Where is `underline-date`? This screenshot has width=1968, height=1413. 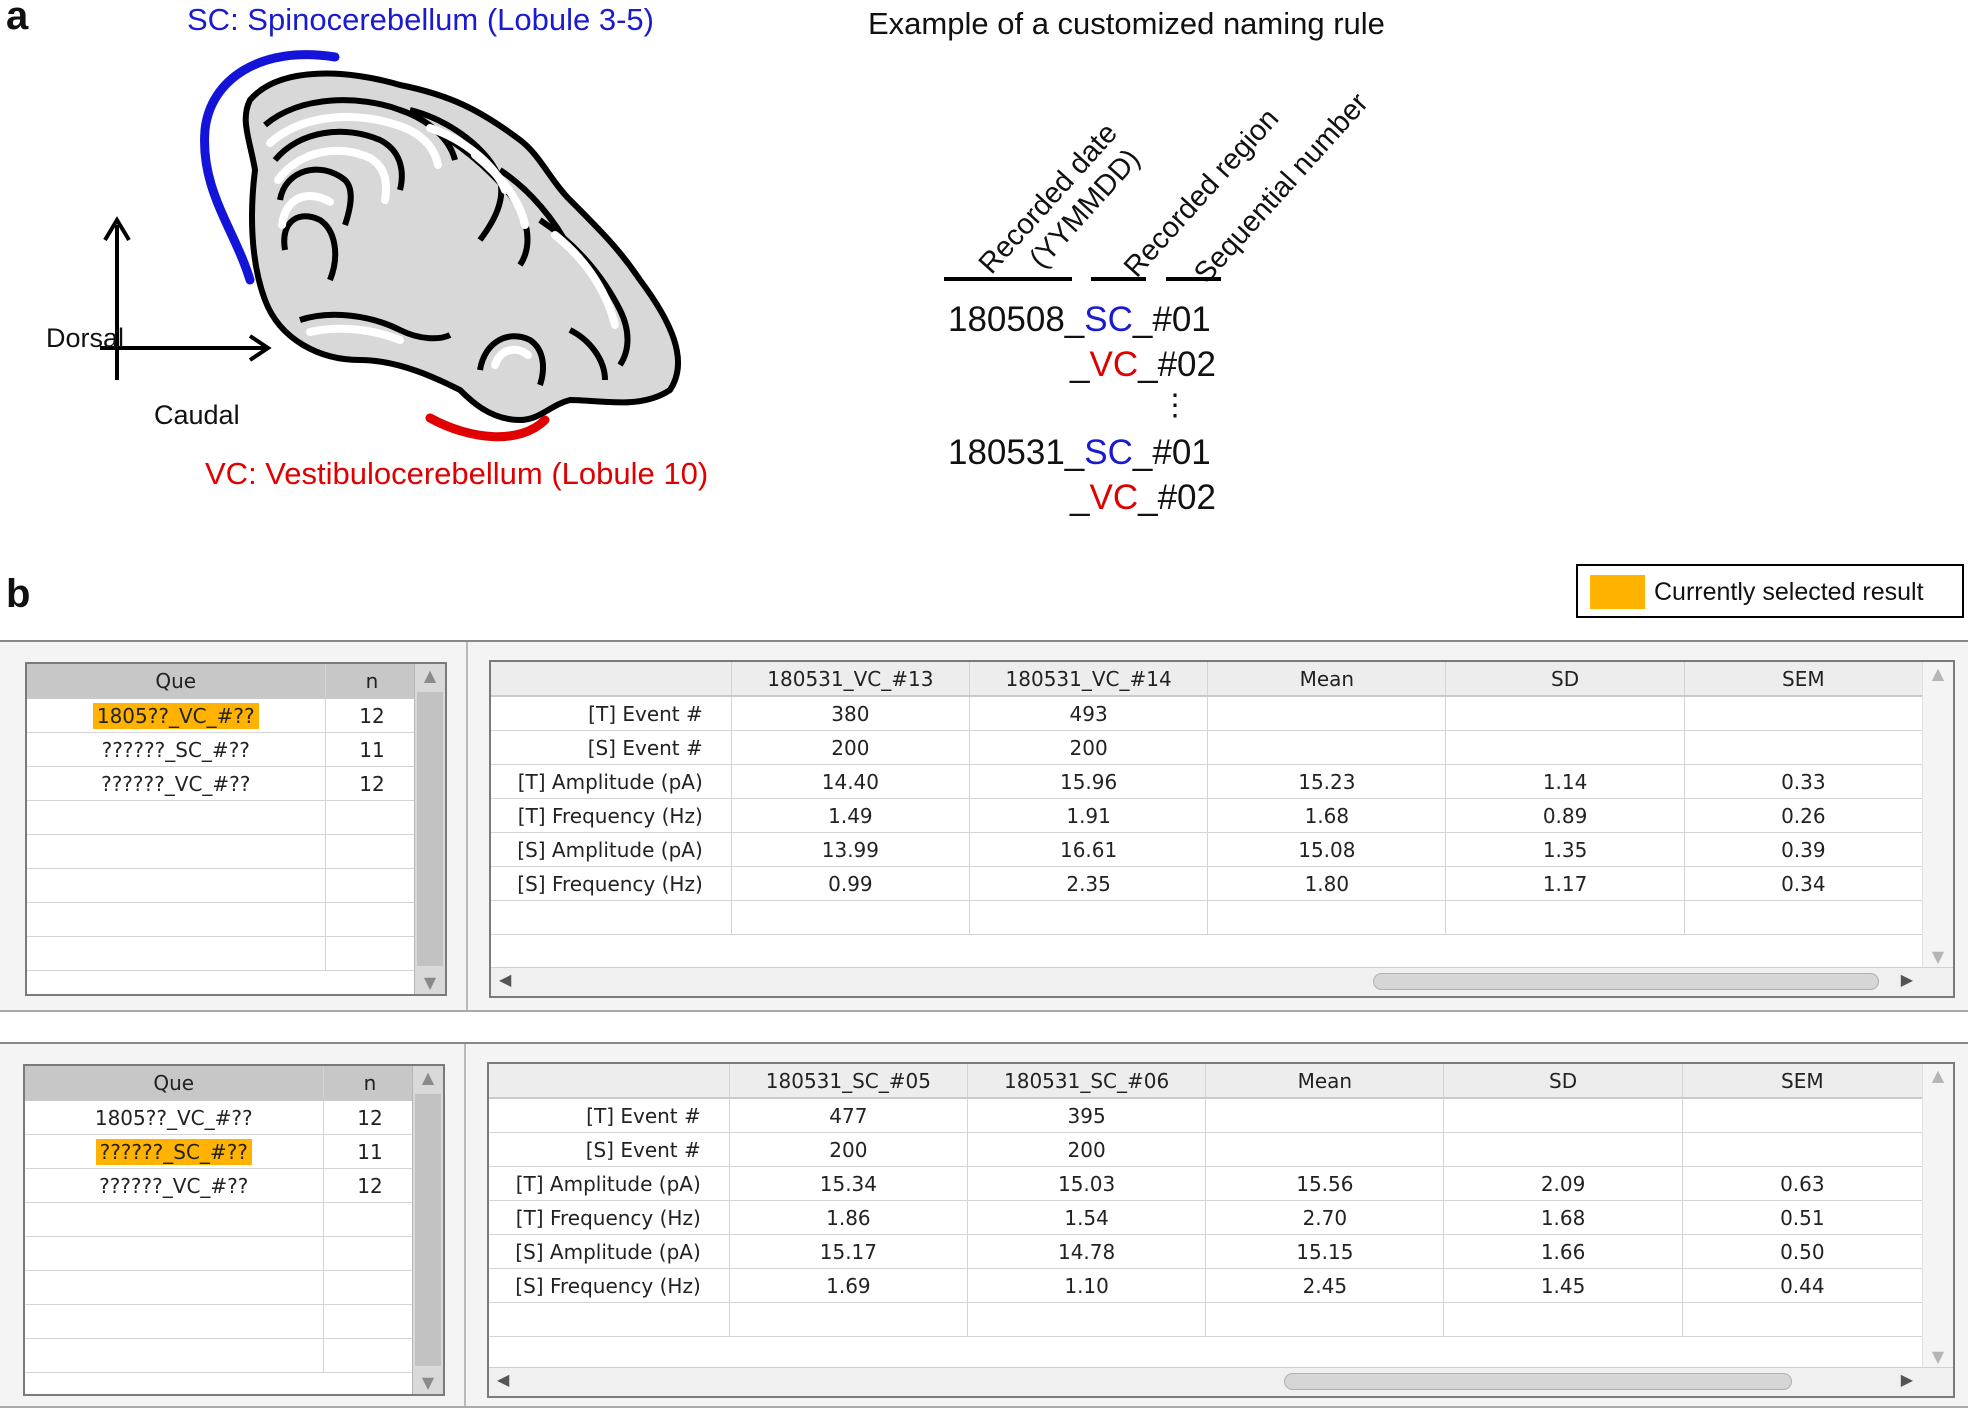 underline-date is located at coordinates (1008, 279).